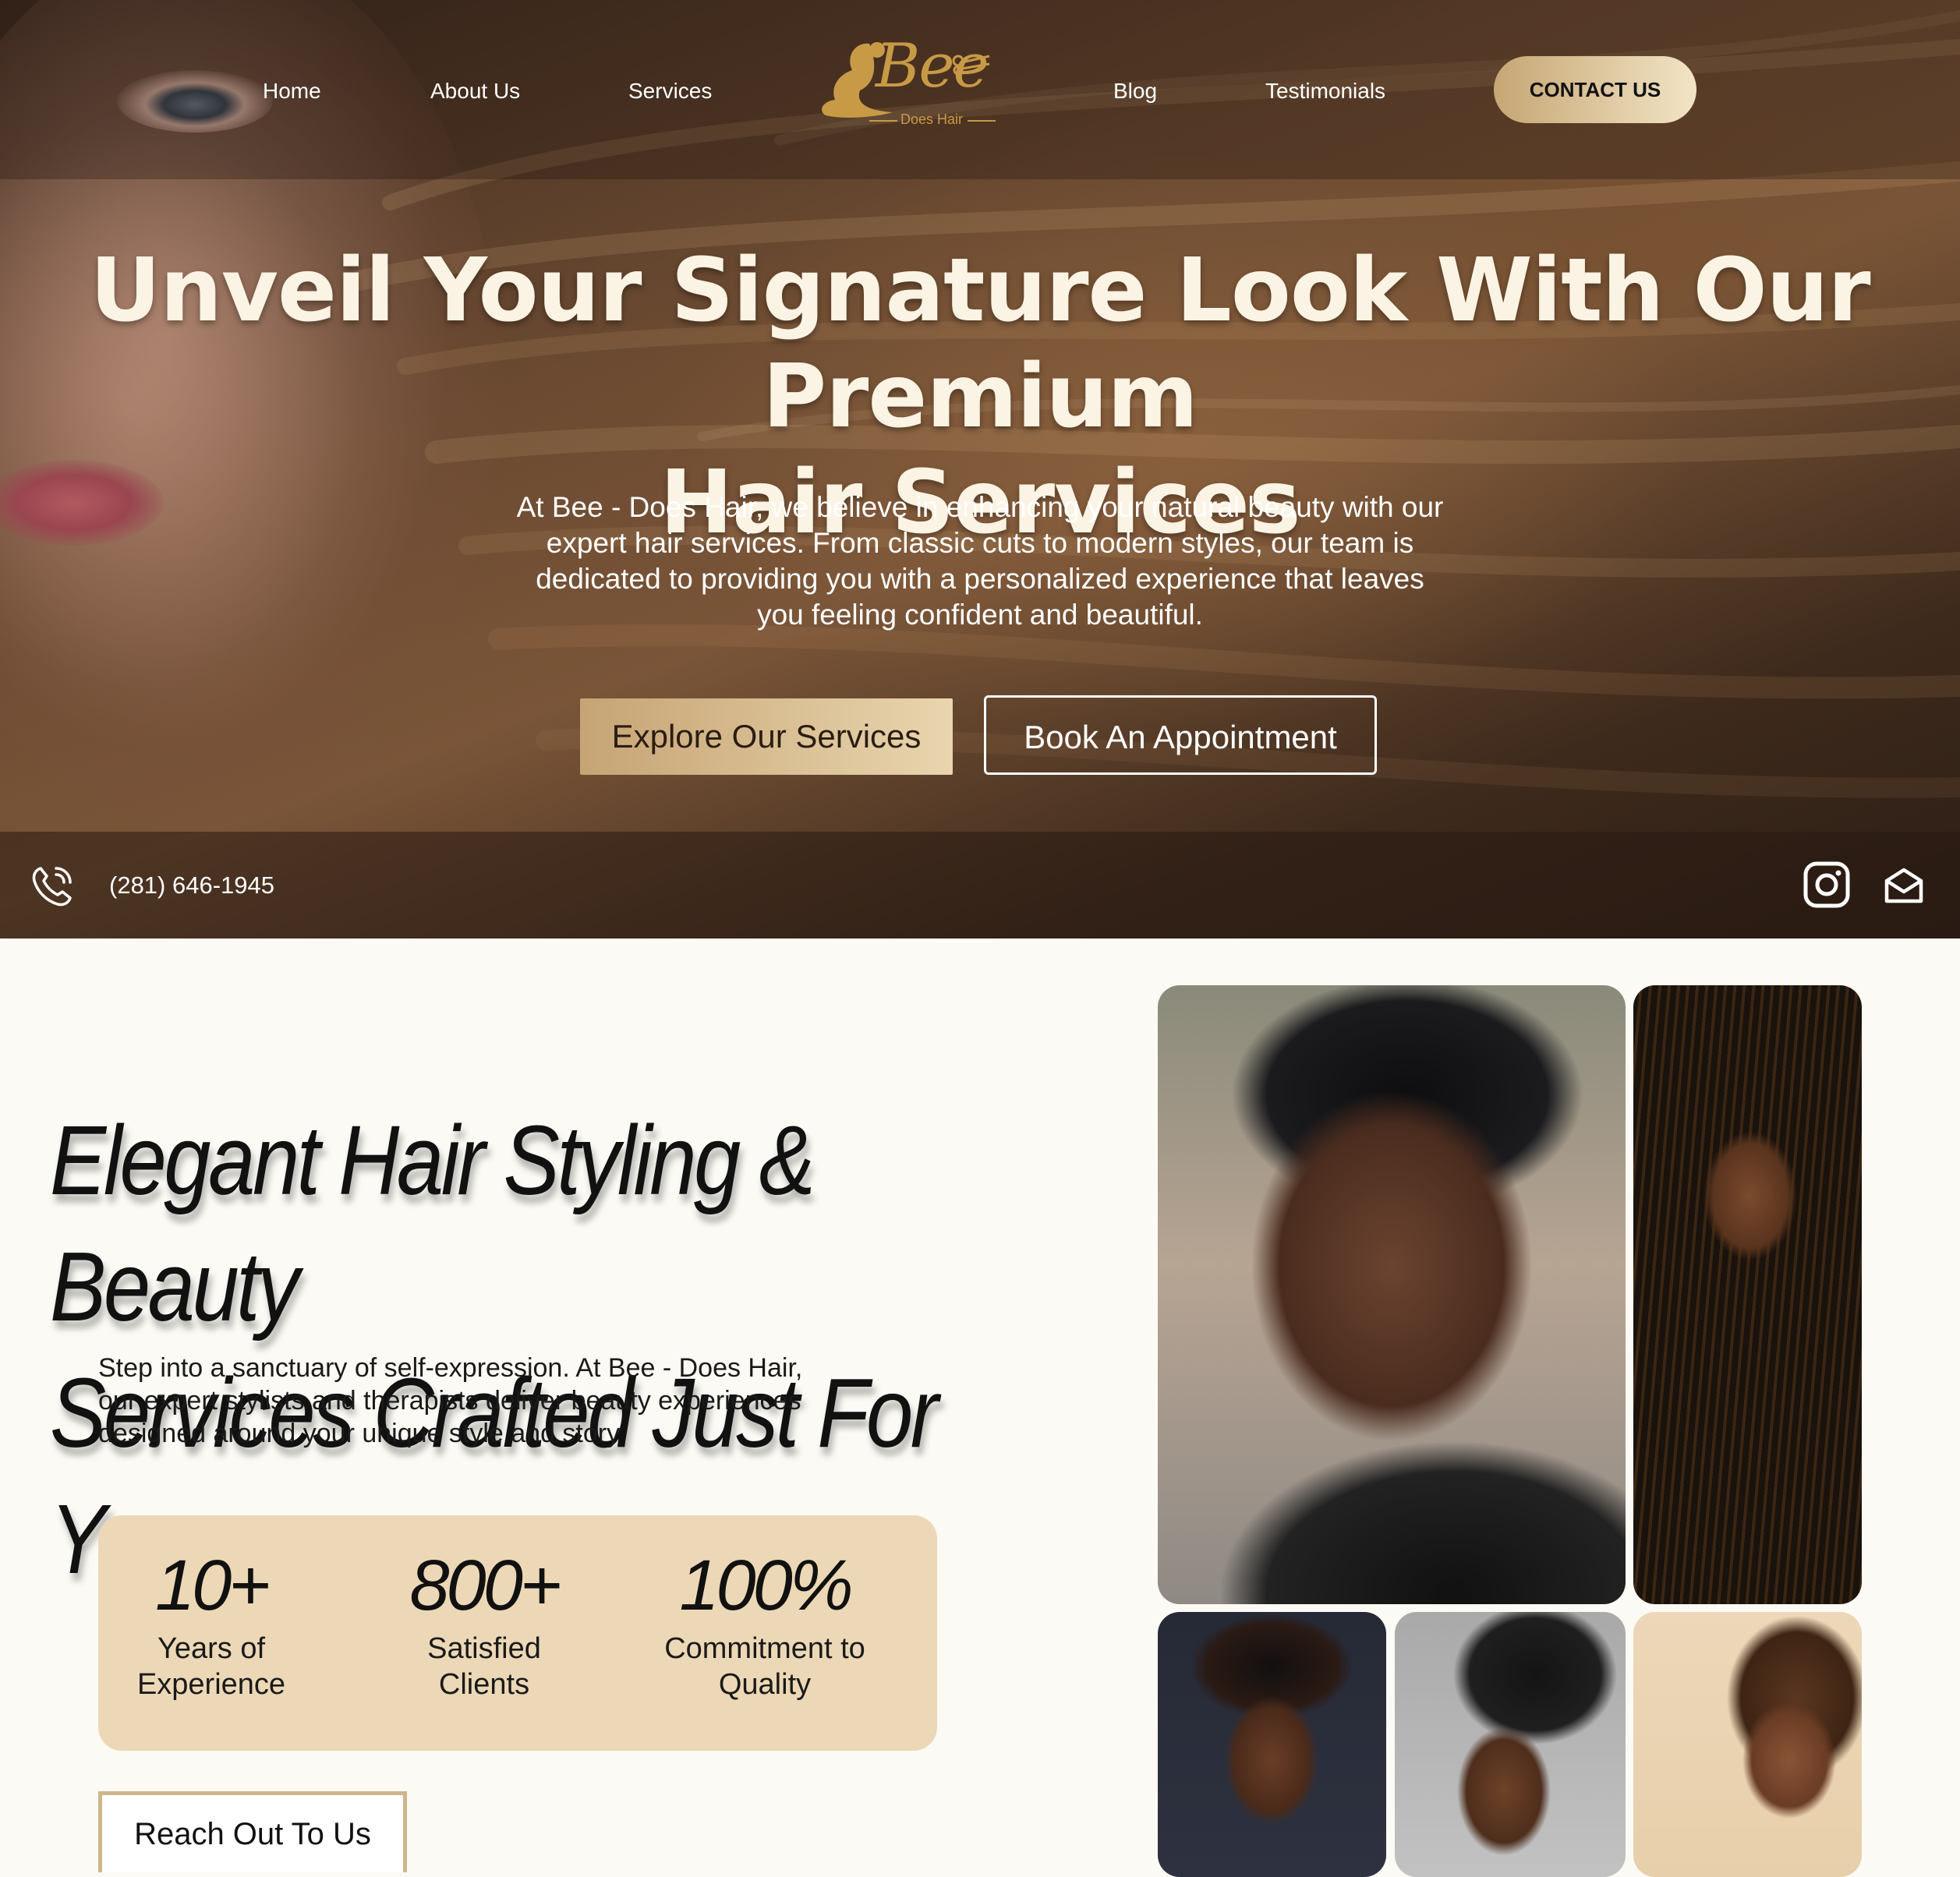 The image size is (1960, 1877). I want to click on scissors-icon, so click(971, 65).